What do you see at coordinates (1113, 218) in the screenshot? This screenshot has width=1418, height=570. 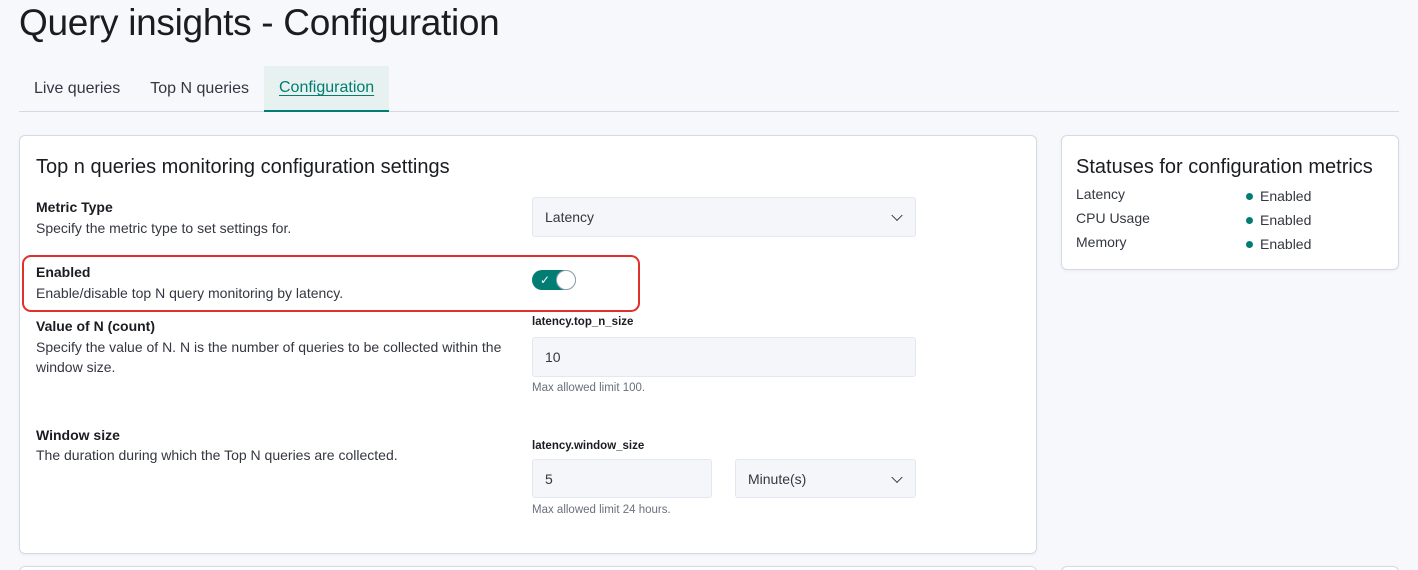 I see `status-metric-cpu: CPU Usage` at bounding box center [1113, 218].